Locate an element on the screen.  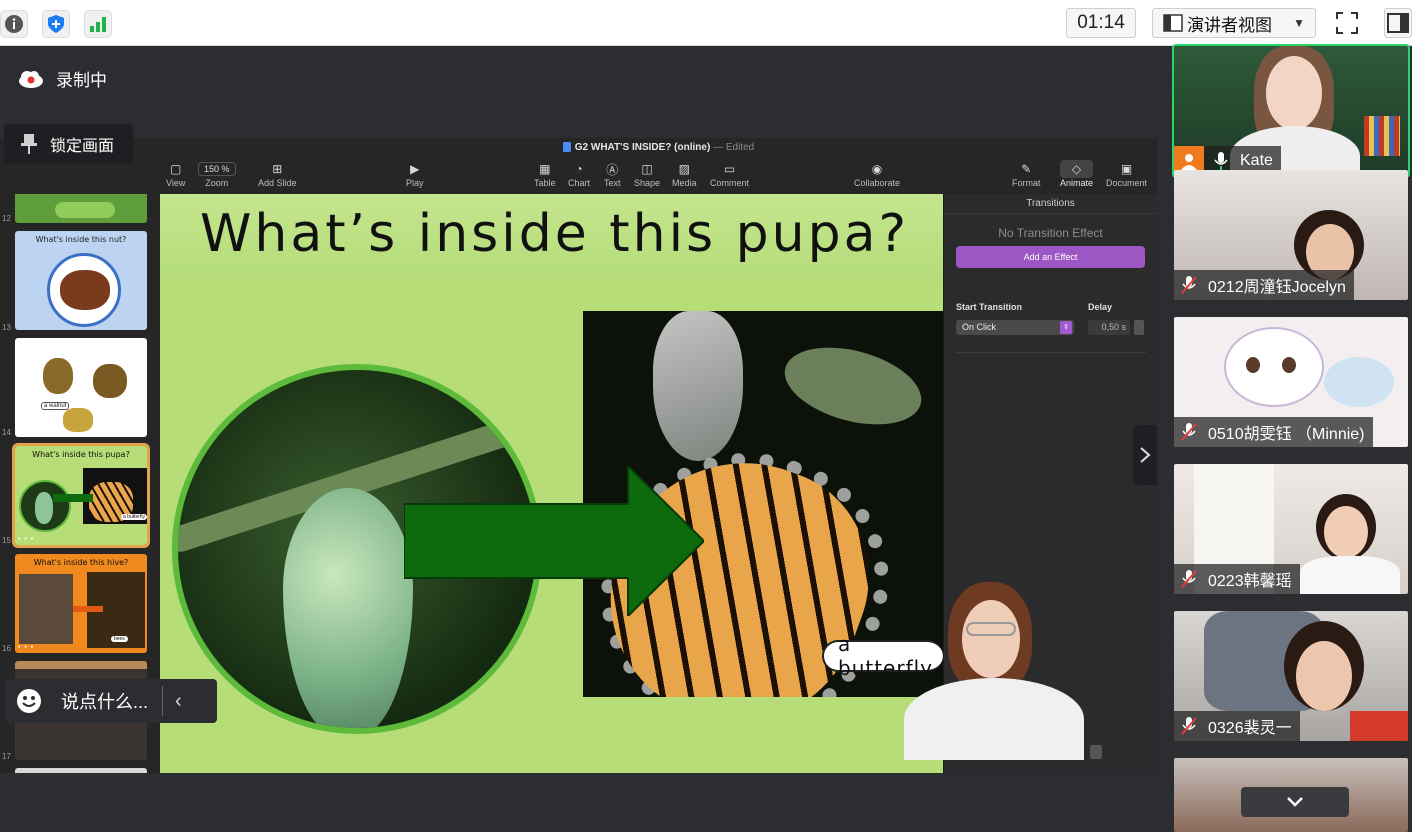
lock-screen-button: 锁定画面 is located at coordinates (68, 144).